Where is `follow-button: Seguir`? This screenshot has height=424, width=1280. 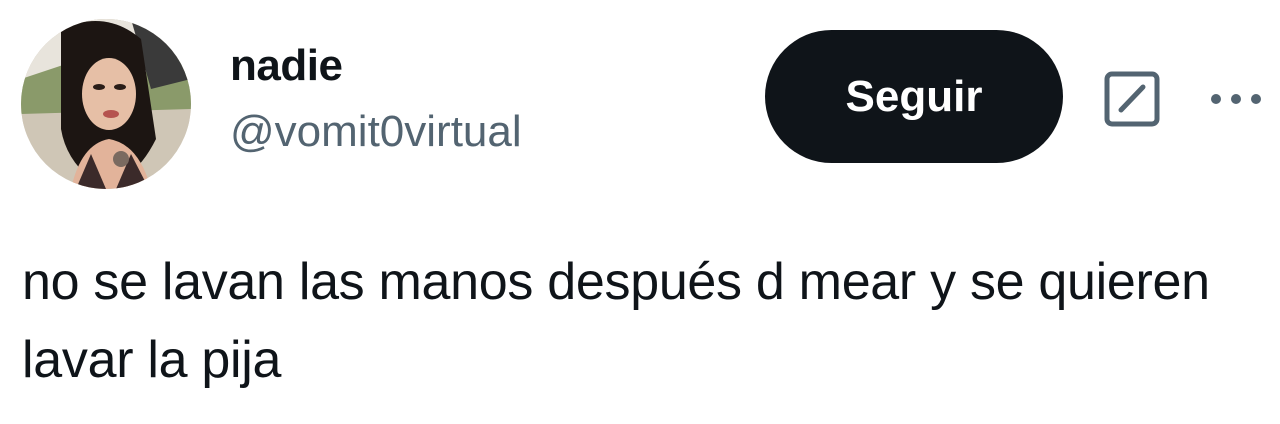 follow-button: Seguir is located at coordinates (914, 96).